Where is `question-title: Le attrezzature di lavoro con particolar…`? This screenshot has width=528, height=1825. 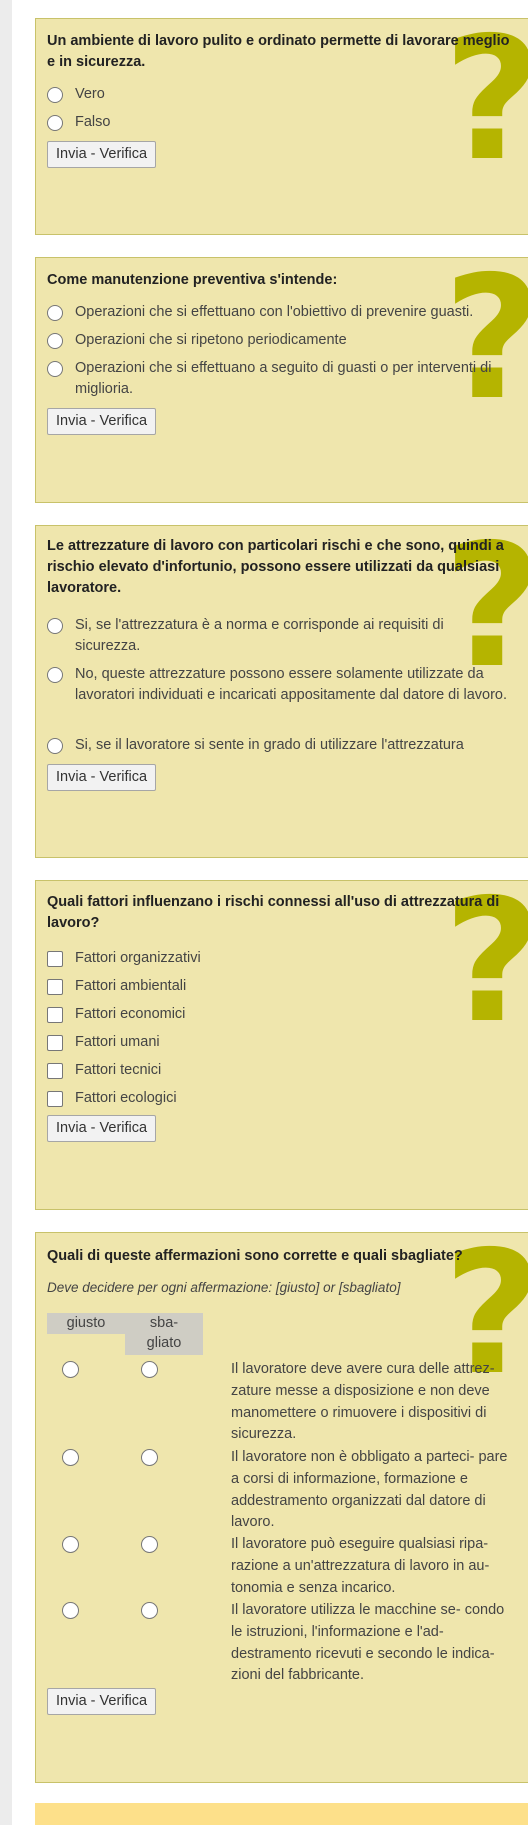
question-title: Le attrezzature di lavoro con particolar… is located at coordinates (275, 567).